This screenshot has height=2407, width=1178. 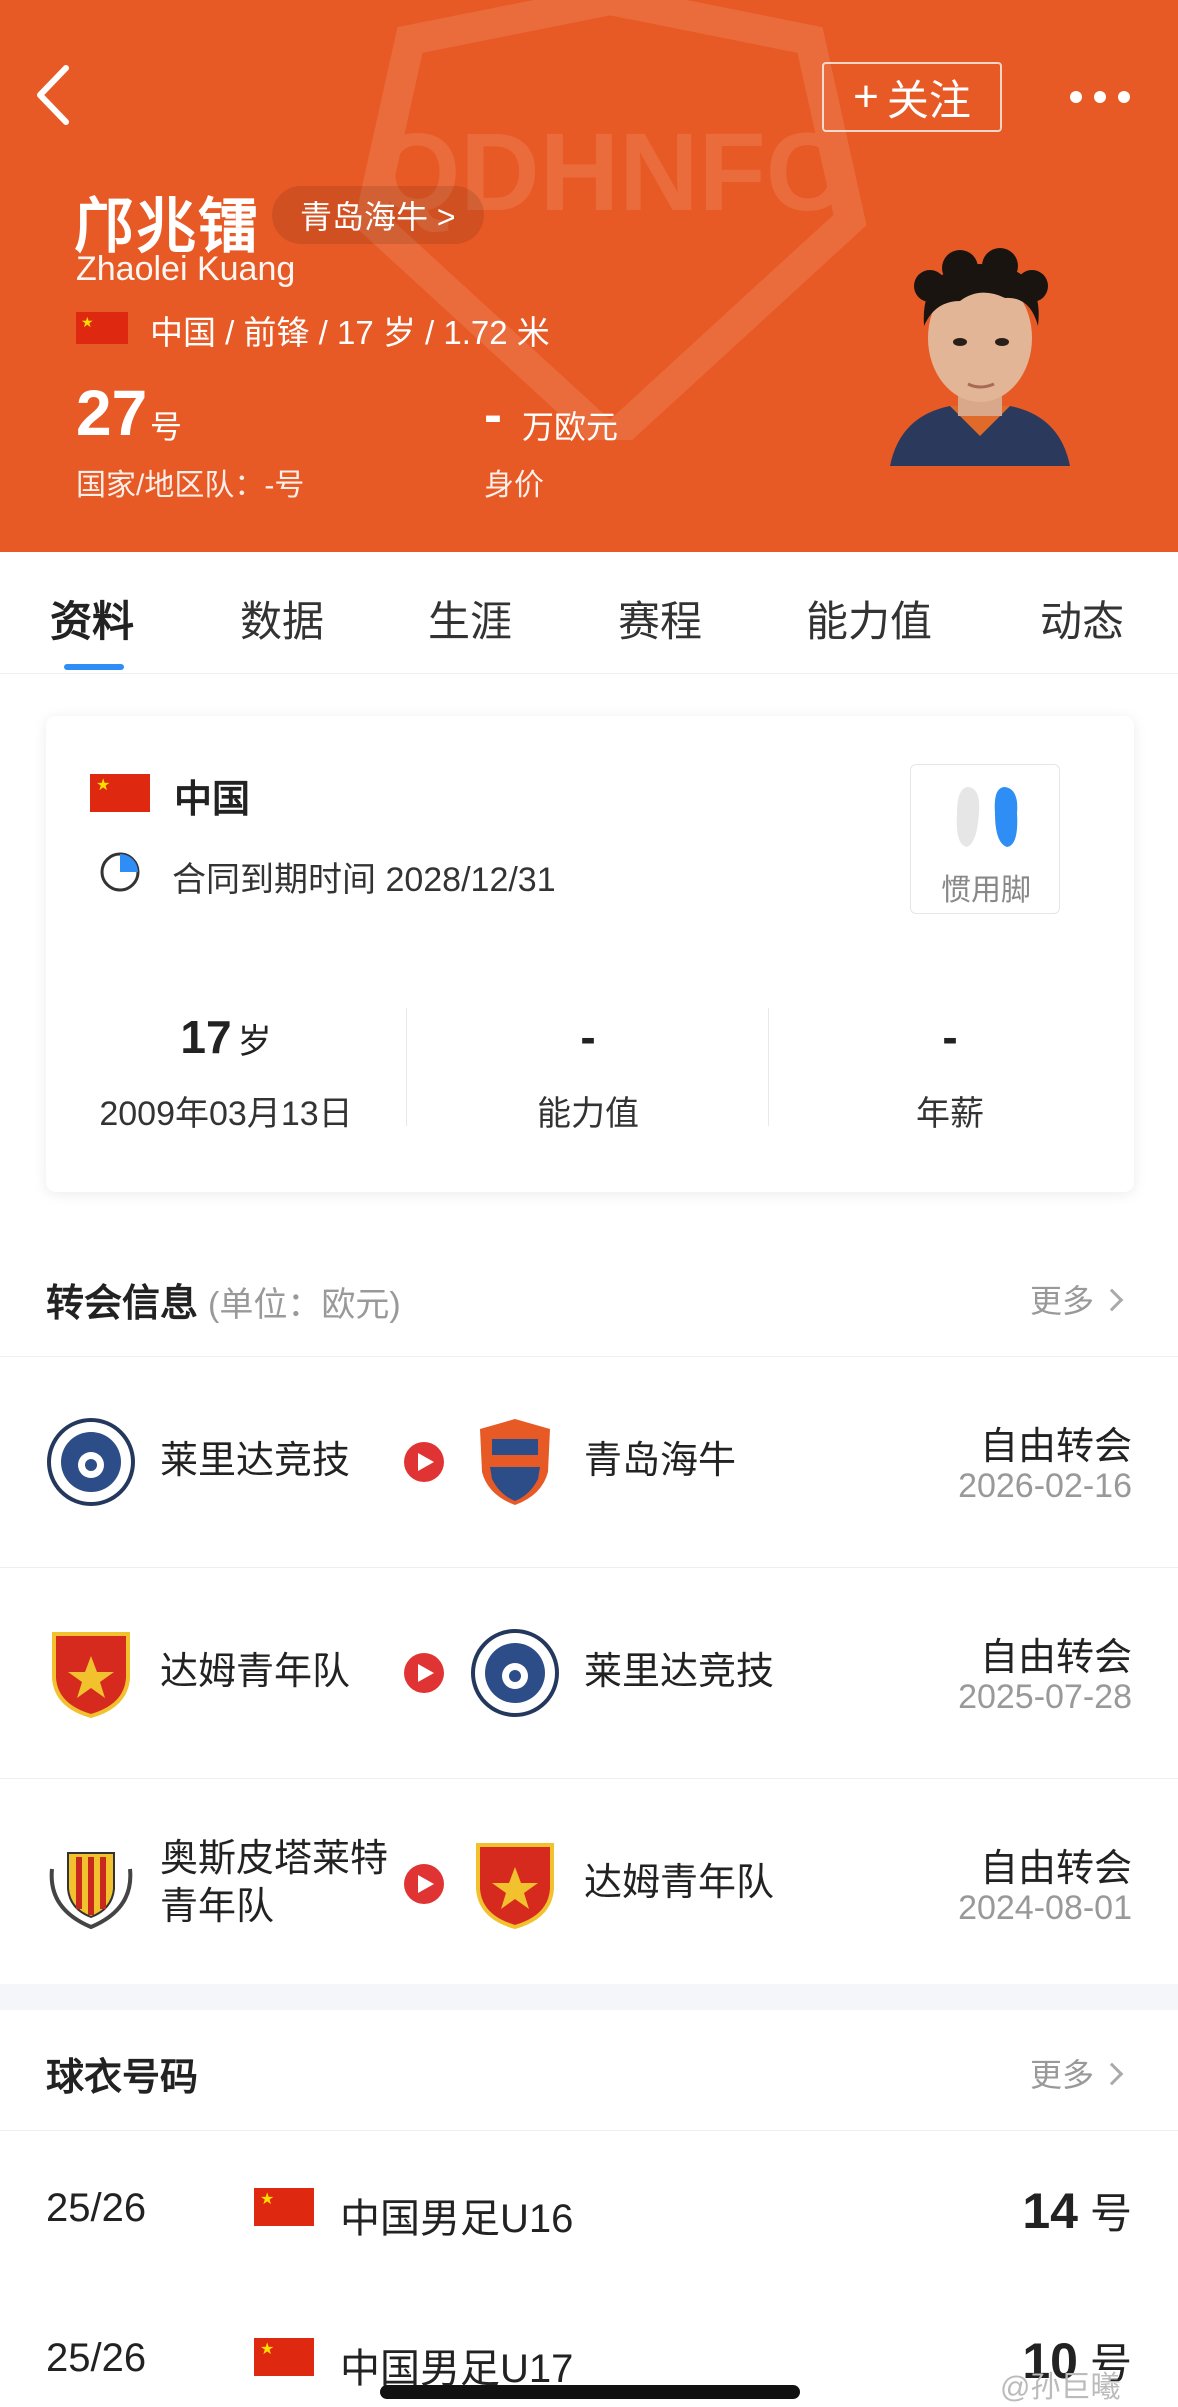 What do you see at coordinates (457, 2219) in the screenshot?
I see `shirt-team: 中国男足U16` at bounding box center [457, 2219].